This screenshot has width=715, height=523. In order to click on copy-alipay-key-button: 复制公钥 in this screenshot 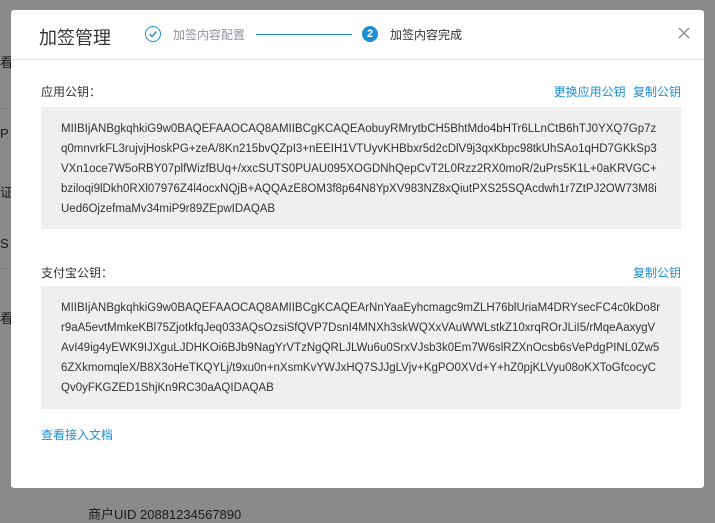, I will do `click(657, 273)`.